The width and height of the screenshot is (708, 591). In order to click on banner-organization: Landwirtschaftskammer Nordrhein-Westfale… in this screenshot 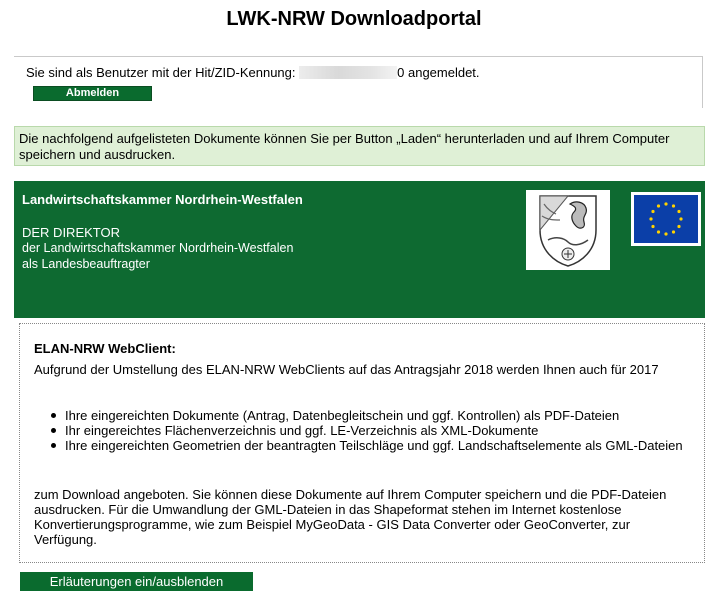, I will do `click(162, 199)`.